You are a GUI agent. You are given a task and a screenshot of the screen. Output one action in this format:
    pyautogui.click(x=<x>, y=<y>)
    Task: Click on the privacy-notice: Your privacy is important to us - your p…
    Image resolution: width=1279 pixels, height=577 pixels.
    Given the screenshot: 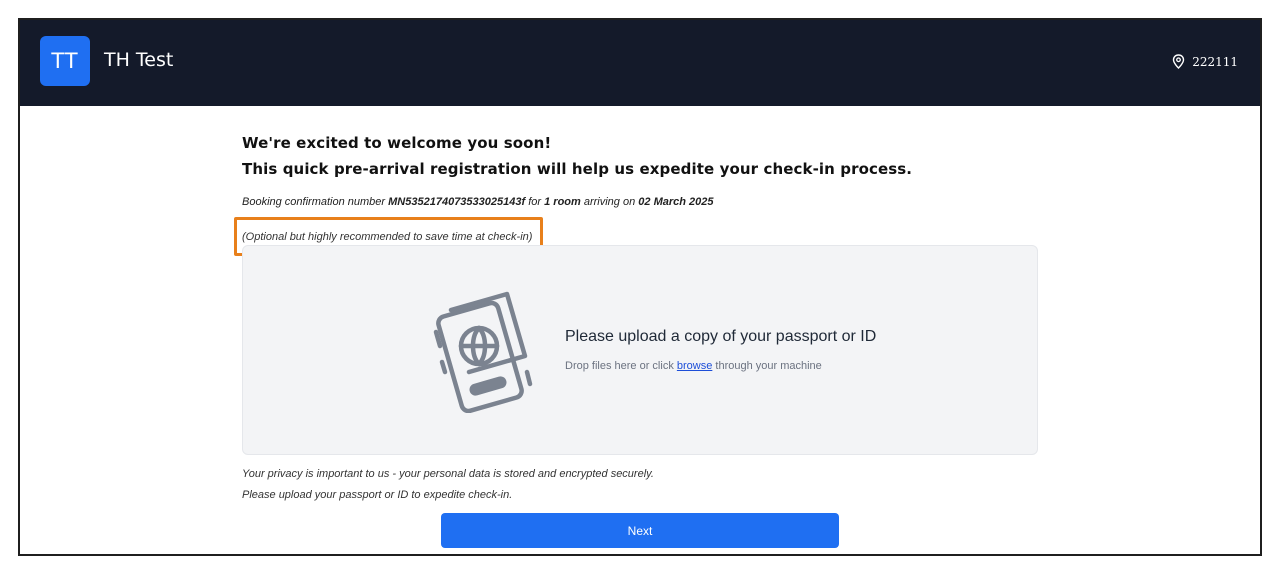 What is the action you would take?
    pyautogui.click(x=448, y=485)
    